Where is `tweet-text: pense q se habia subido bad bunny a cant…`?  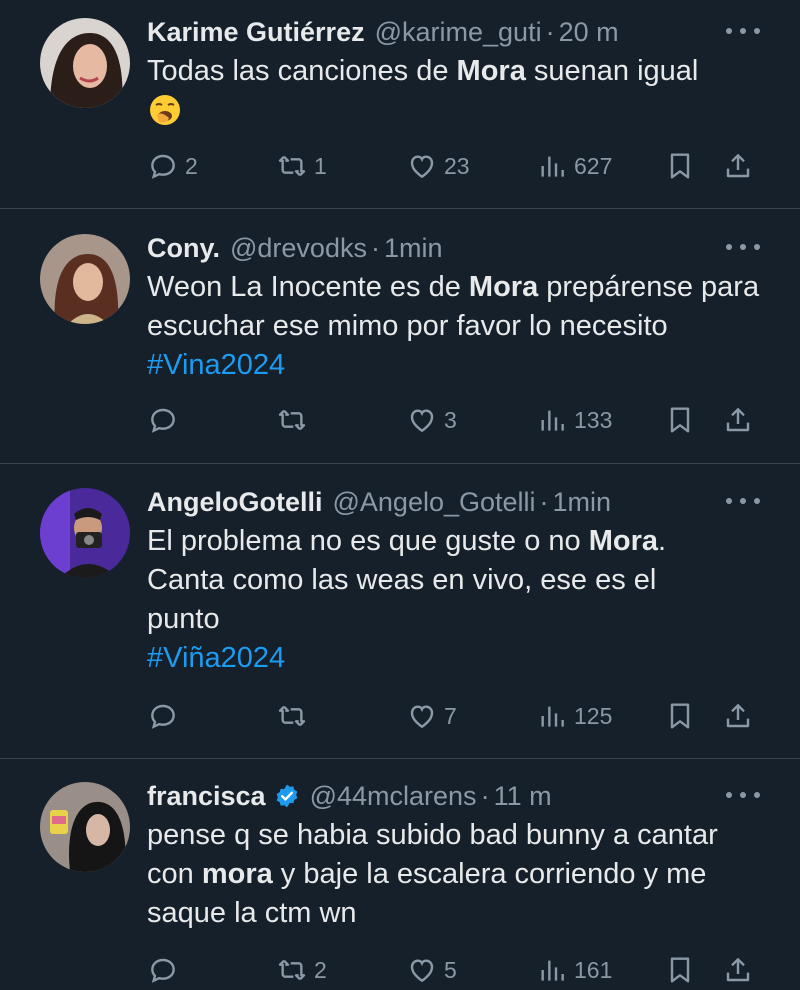
tweet-text: pense q se habia subido bad bunny a cant… is located at coordinates (457, 874).